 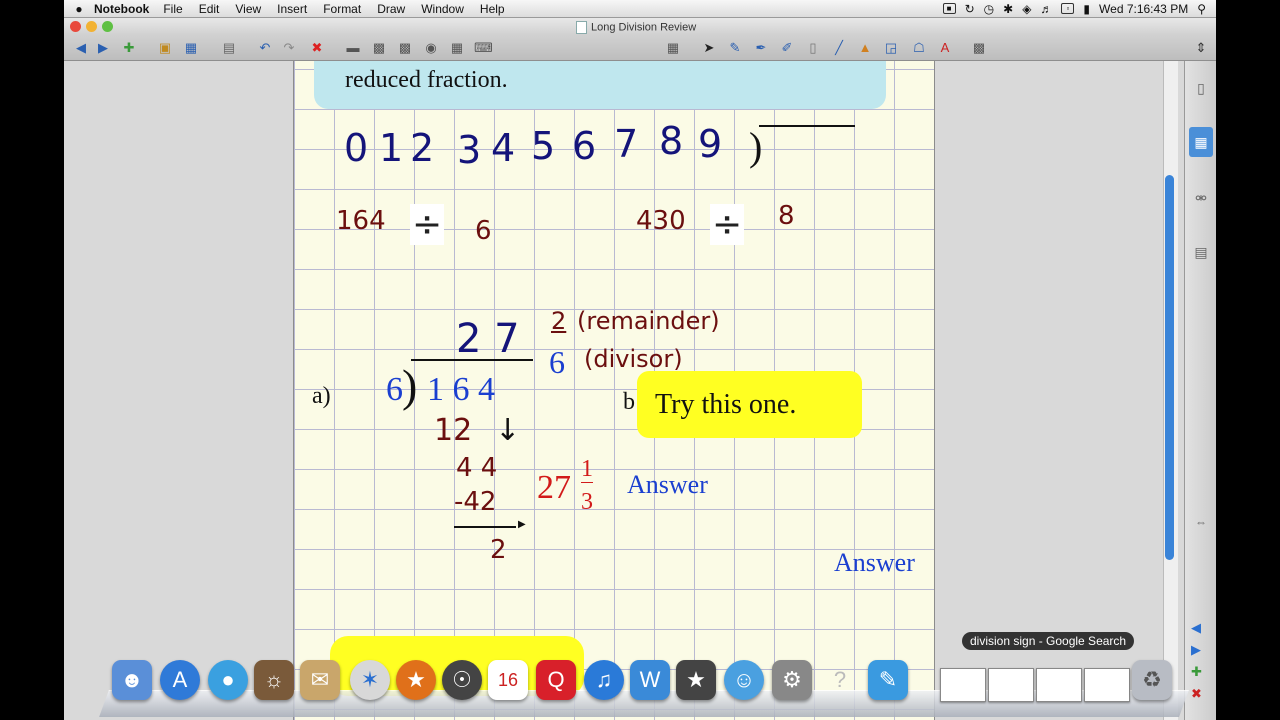 I want to click on vertical-scrollbar-thumb, so click(x=1169, y=367).